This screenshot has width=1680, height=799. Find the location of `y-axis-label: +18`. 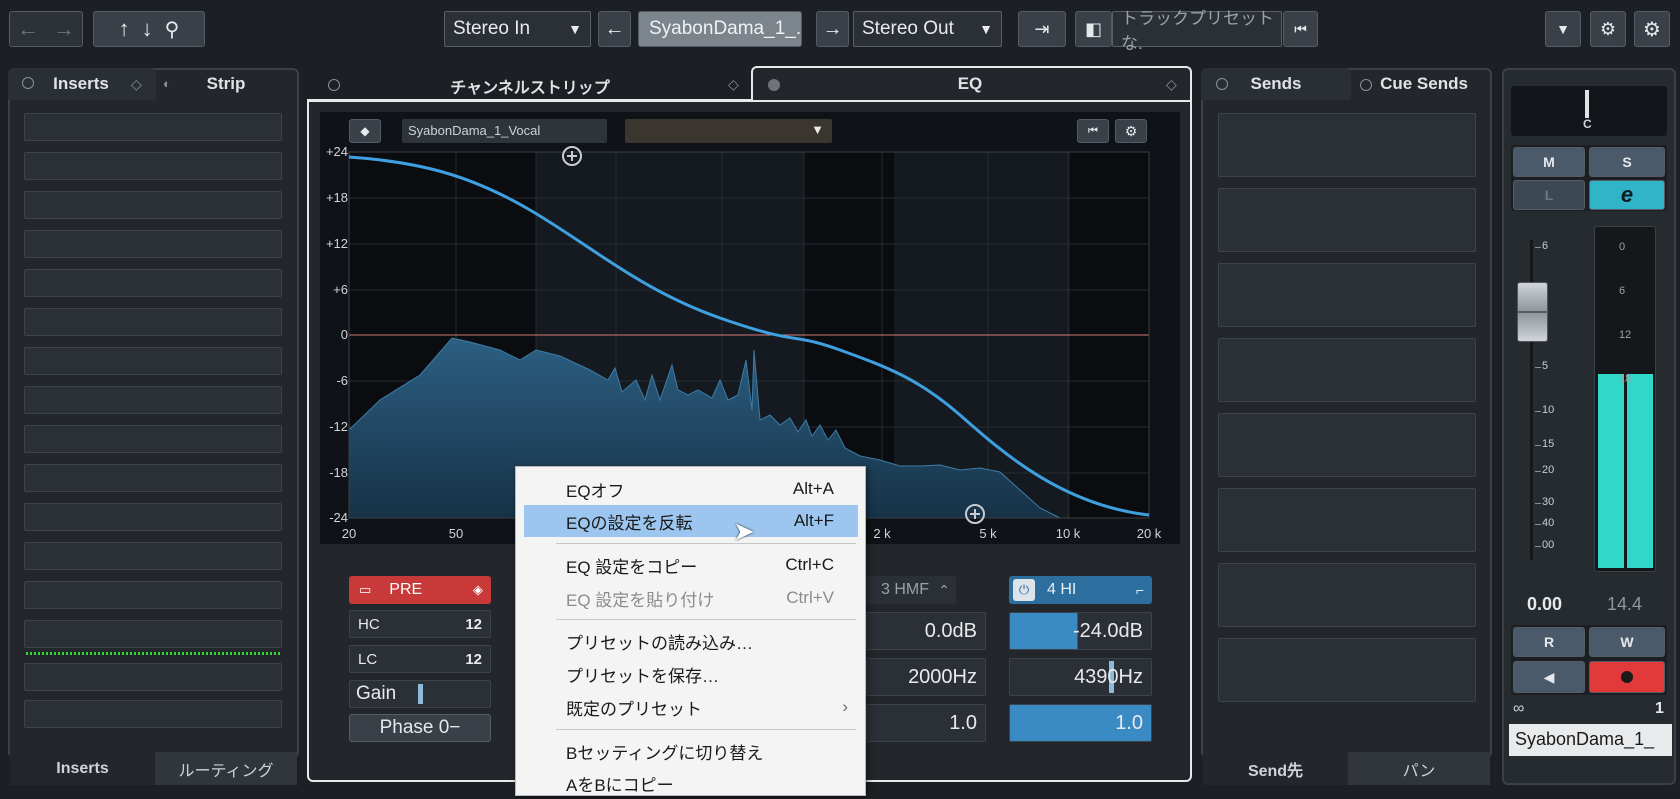

y-axis-label: +18 is located at coordinates (336, 197).